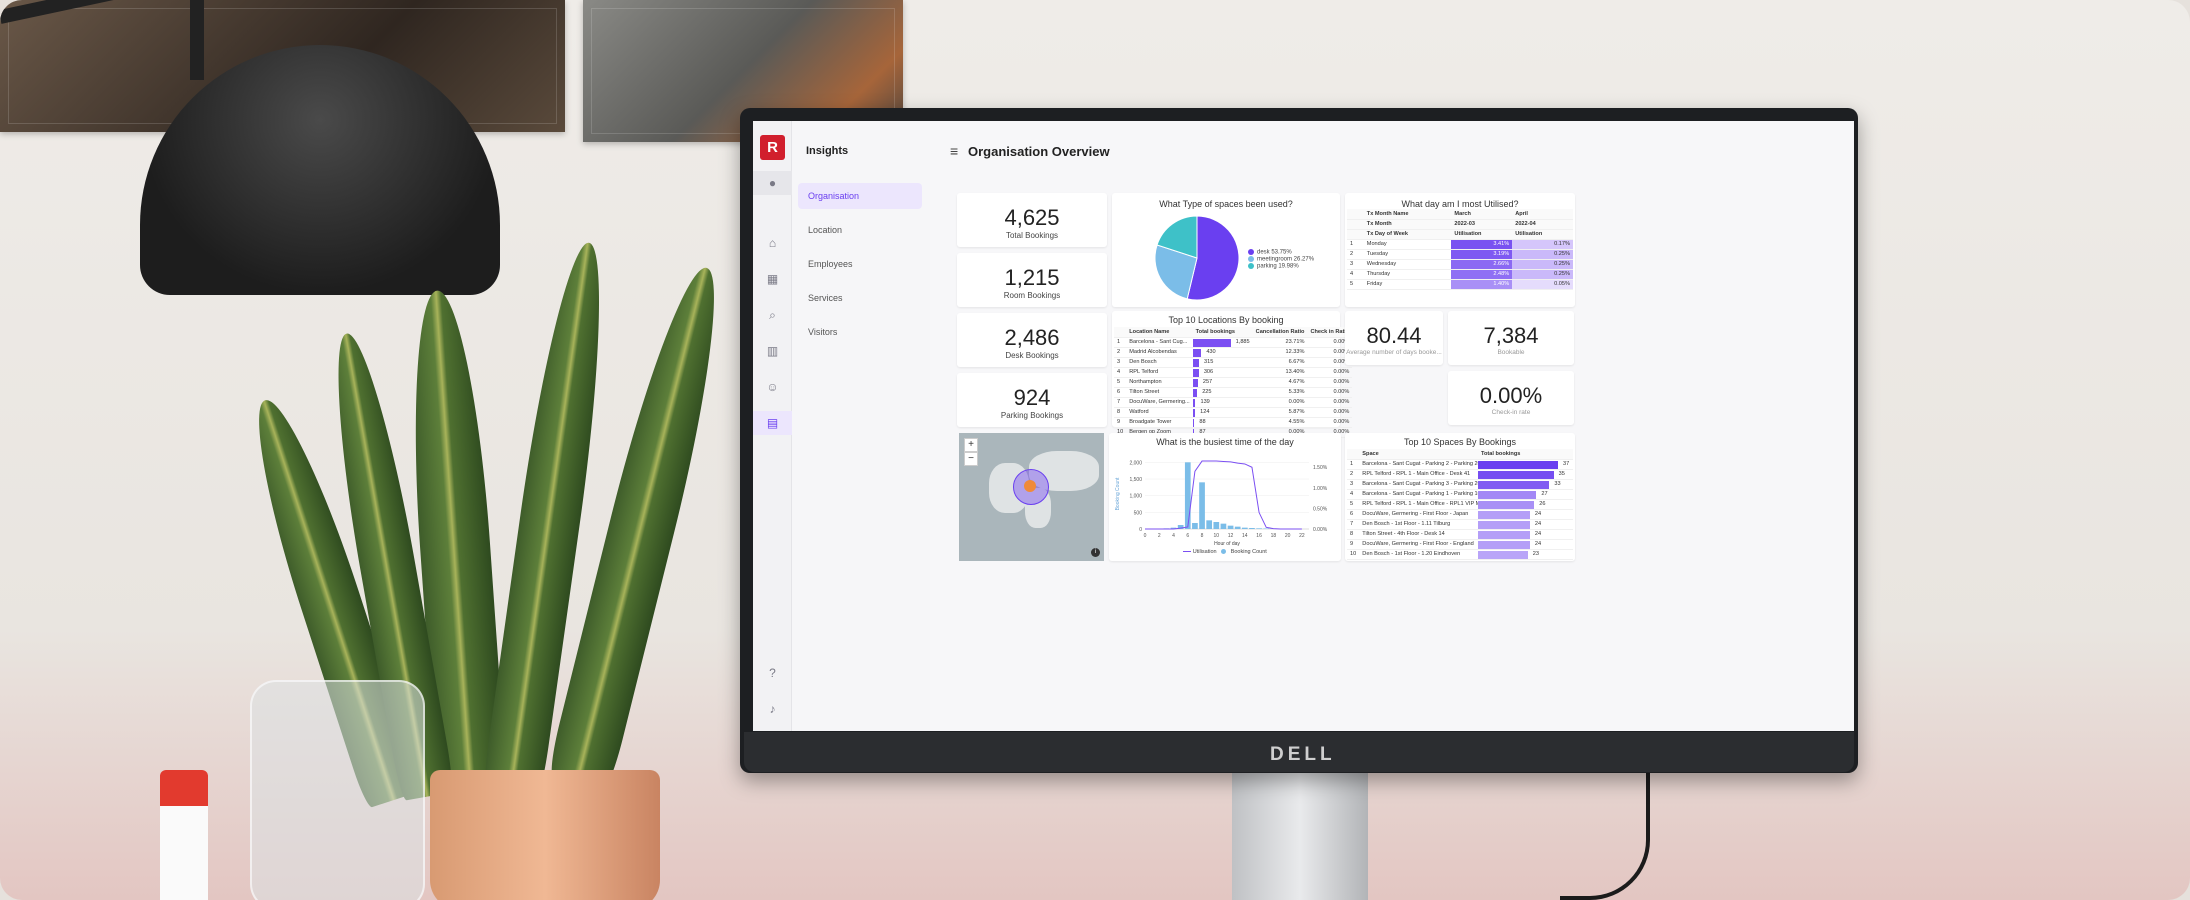 Image resolution: width=2190 pixels, height=900 pixels. I want to click on table-row: 6 Tilton Street 225 5.33% 0.00%, so click(1233, 392).